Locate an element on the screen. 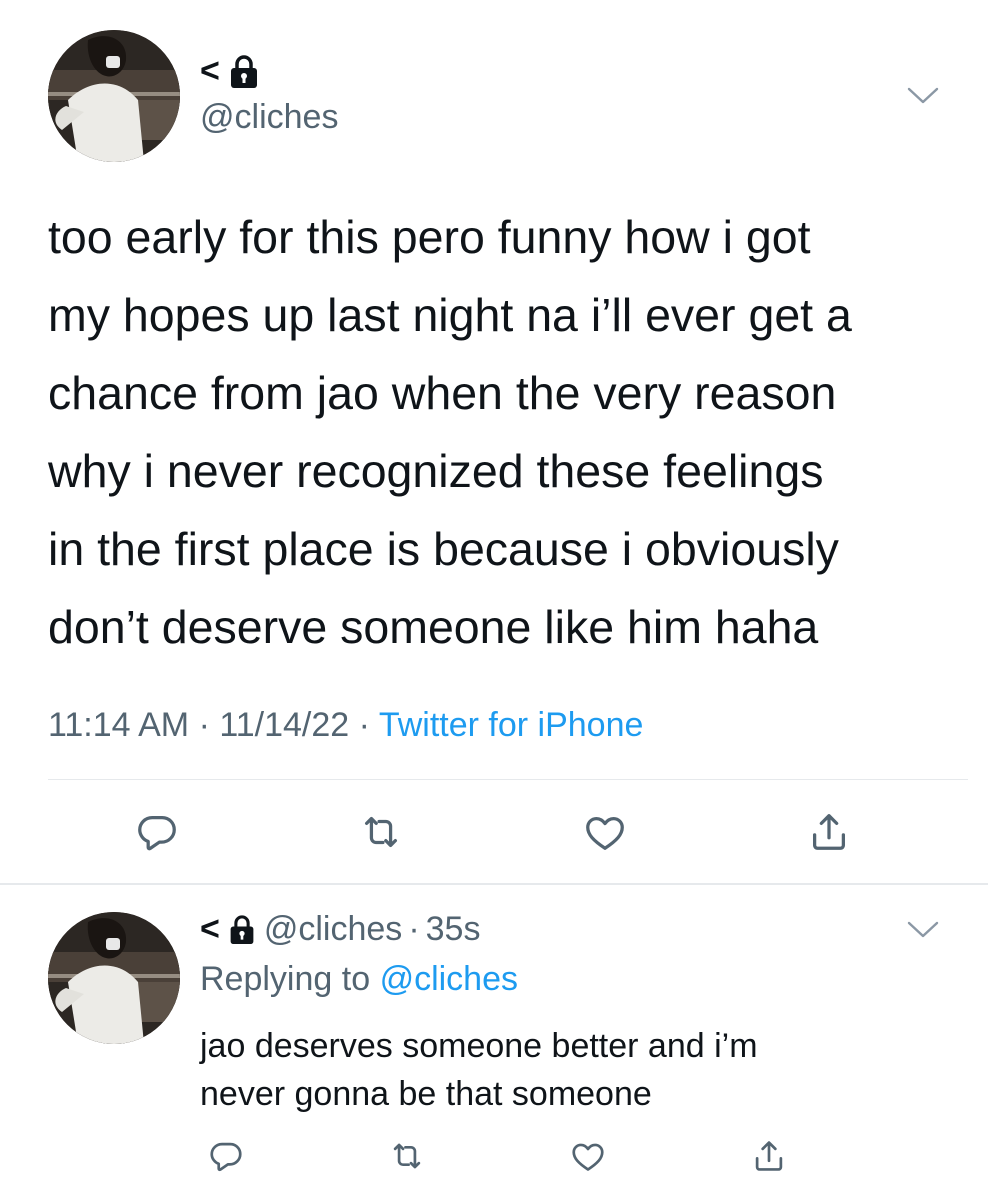 The image size is (988, 1200). divider is located at coordinates (508, 779).